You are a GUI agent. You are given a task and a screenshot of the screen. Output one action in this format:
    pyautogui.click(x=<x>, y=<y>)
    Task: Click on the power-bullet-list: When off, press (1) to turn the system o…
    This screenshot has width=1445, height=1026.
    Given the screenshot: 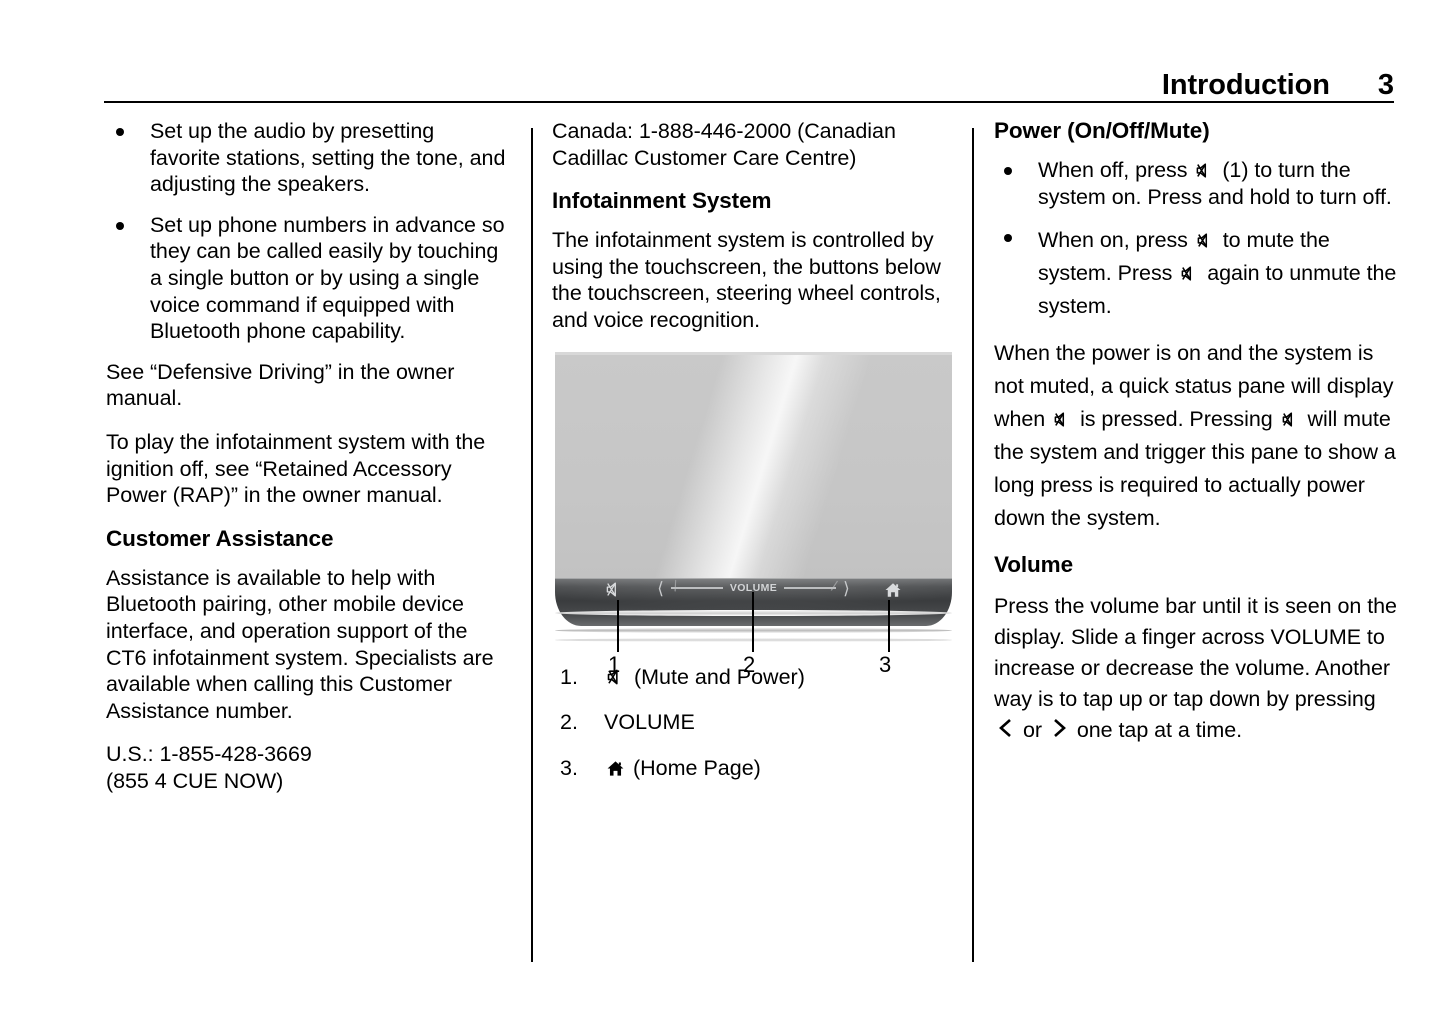 What is the action you would take?
    pyautogui.click(x=1196, y=240)
    